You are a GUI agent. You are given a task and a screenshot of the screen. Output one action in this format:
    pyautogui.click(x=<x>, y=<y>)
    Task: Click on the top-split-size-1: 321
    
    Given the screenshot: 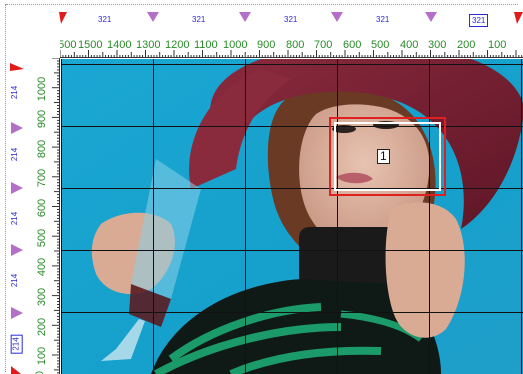 What is the action you would take?
    pyautogui.click(x=105, y=19)
    